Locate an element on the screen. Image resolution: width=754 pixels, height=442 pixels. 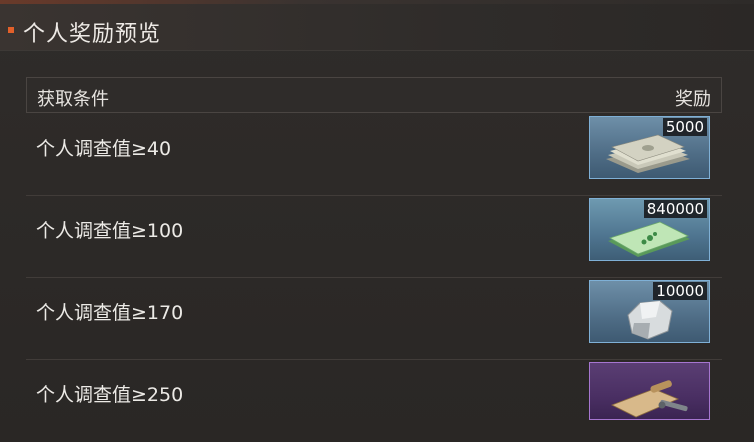
reward-slot: 10000 is located at coordinates (649, 311).